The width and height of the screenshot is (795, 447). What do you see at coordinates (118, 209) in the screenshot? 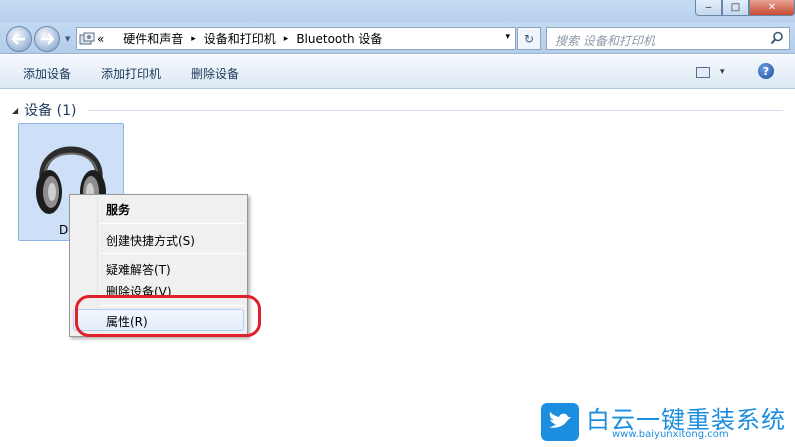
I see `menu-item-services: 服务` at bounding box center [118, 209].